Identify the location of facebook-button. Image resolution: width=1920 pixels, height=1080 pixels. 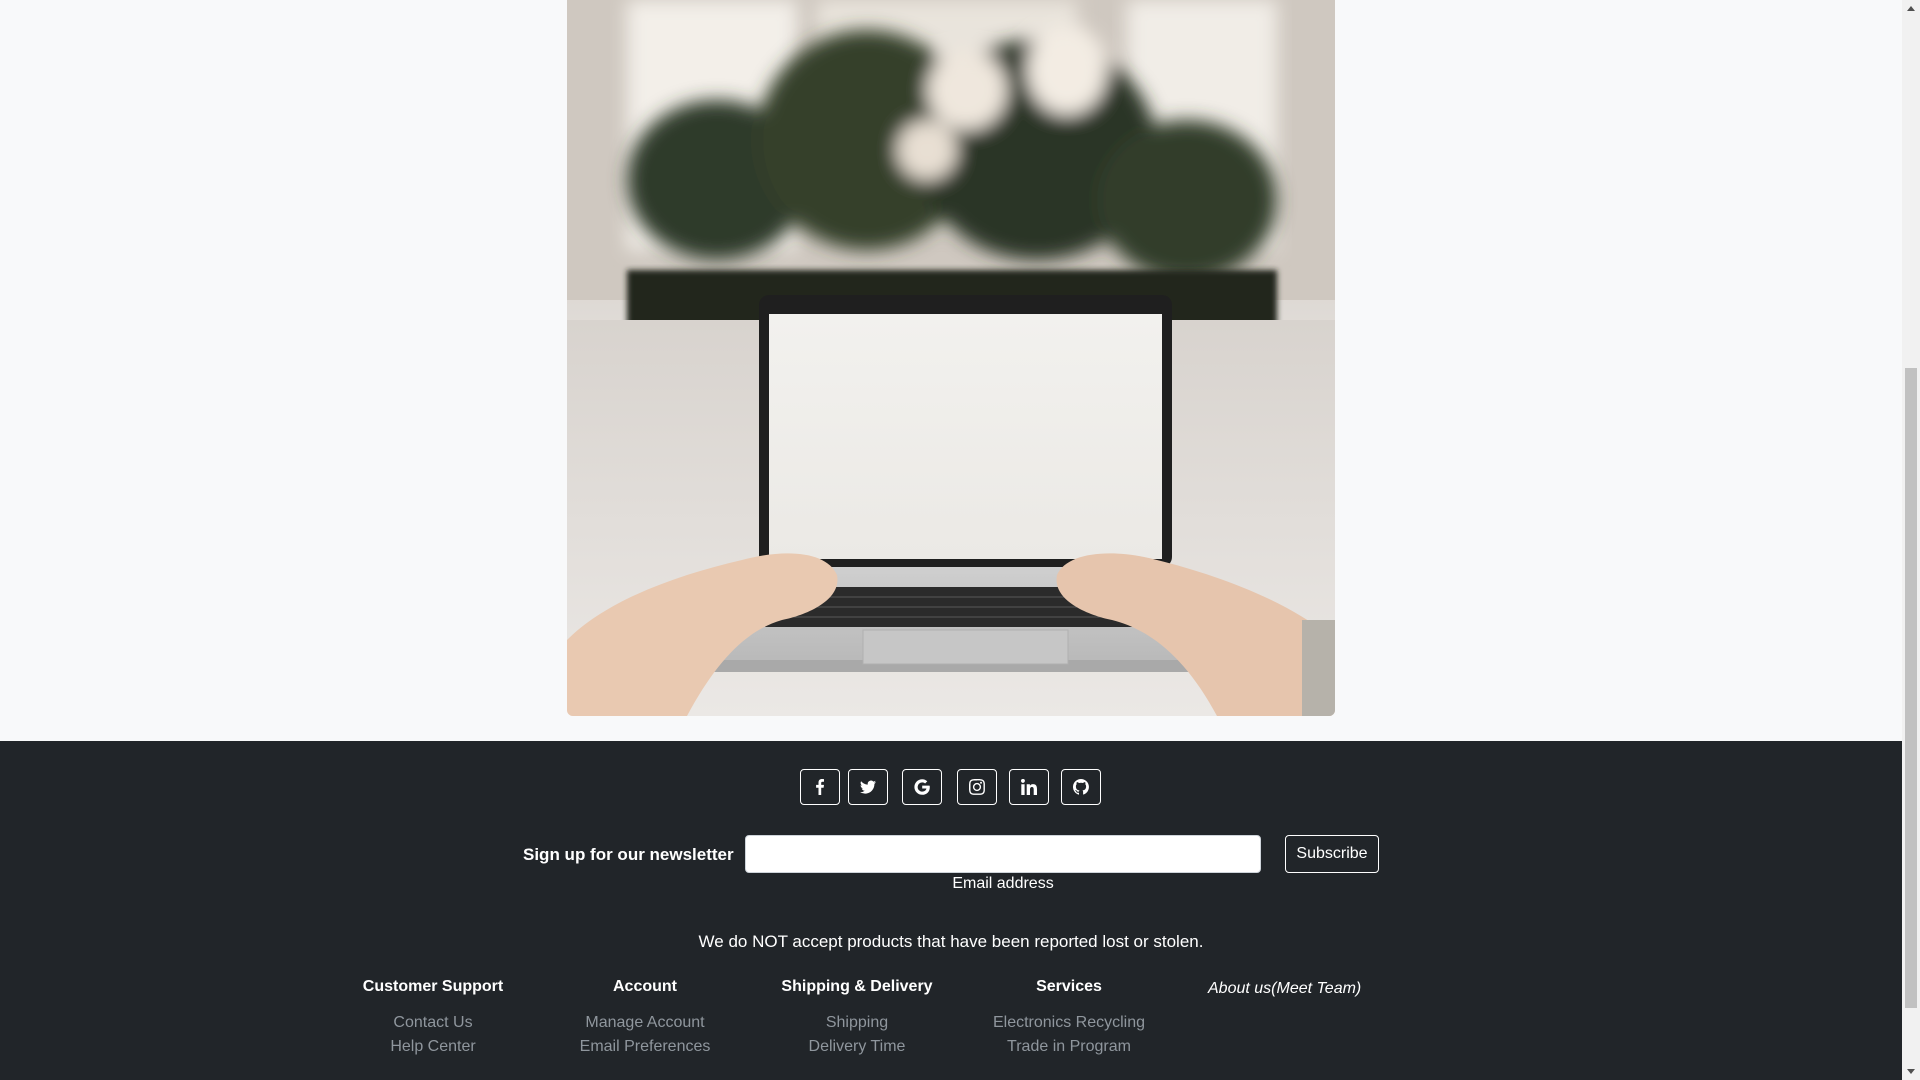
(820, 787).